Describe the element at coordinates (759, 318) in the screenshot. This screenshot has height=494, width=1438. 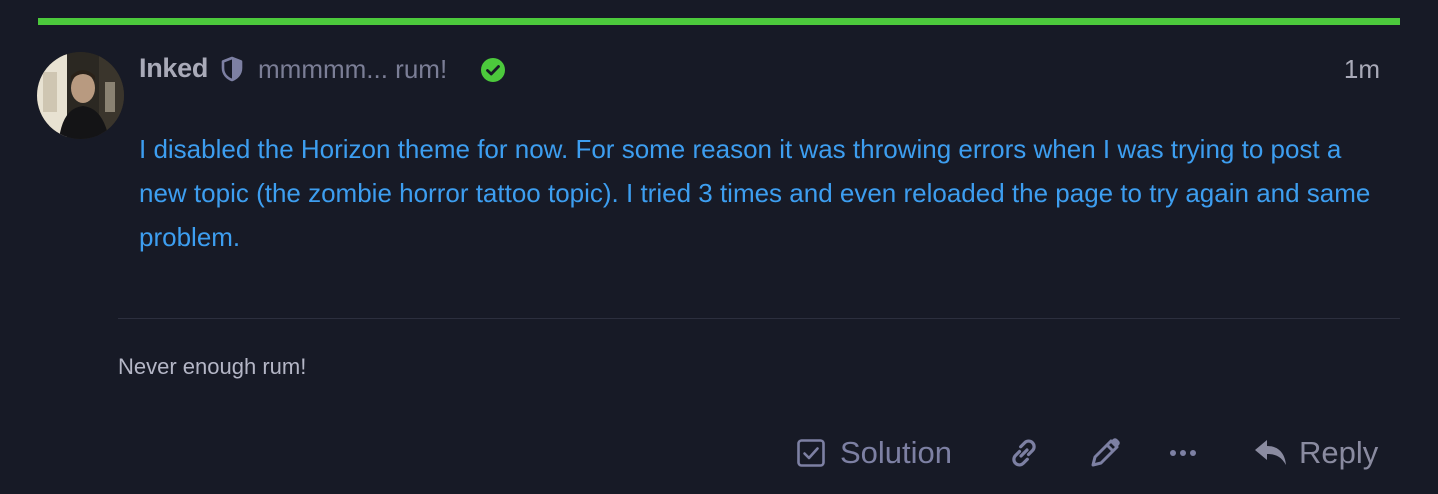
I see `signature-divider` at that location.